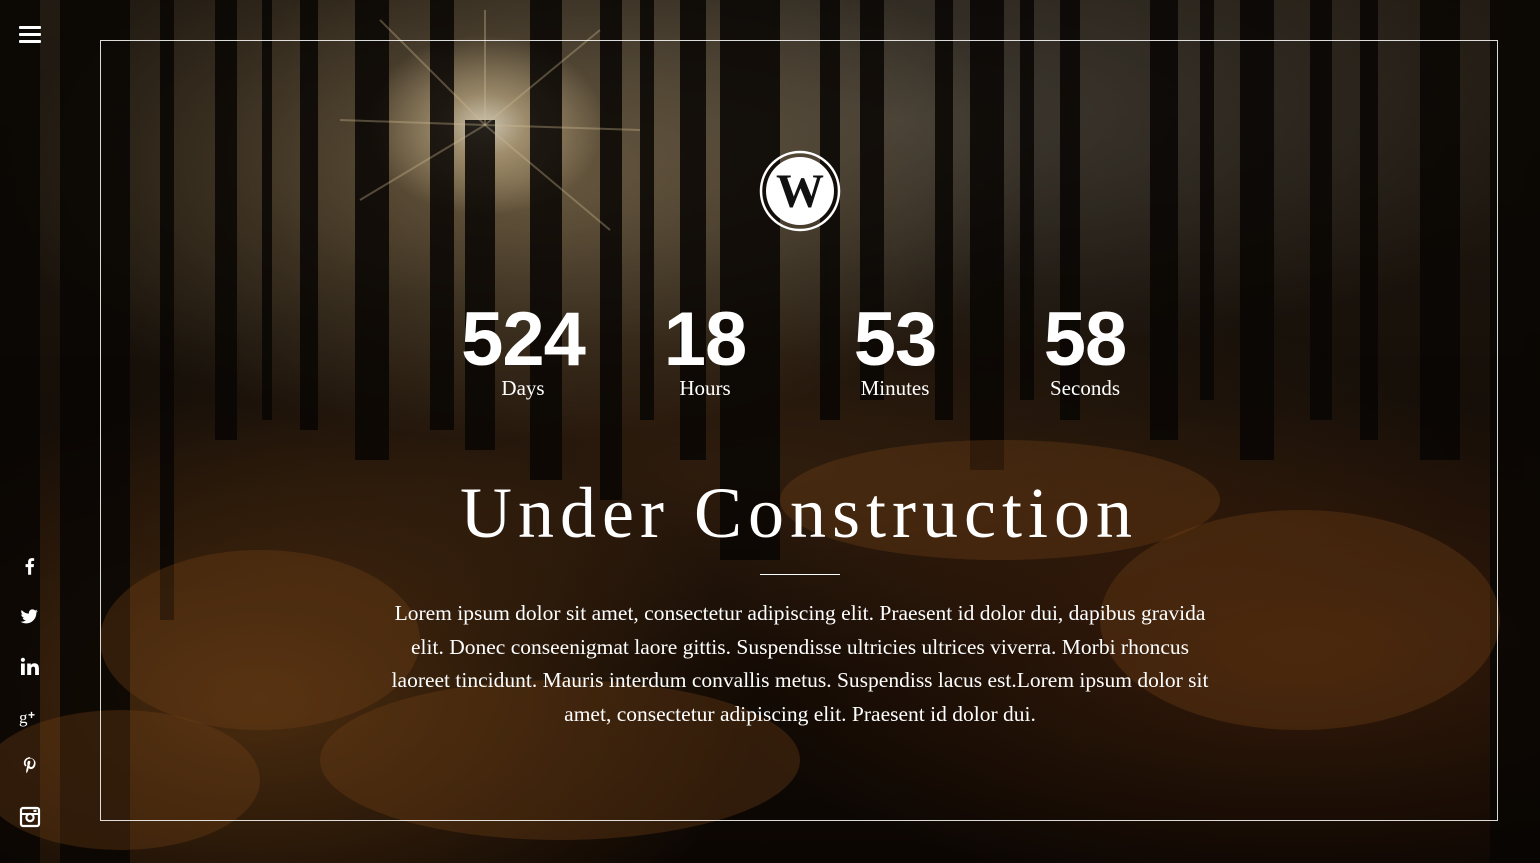 This screenshot has height=863, width=1540. I want to click on page-title: Under Construction, so click(799, 513).